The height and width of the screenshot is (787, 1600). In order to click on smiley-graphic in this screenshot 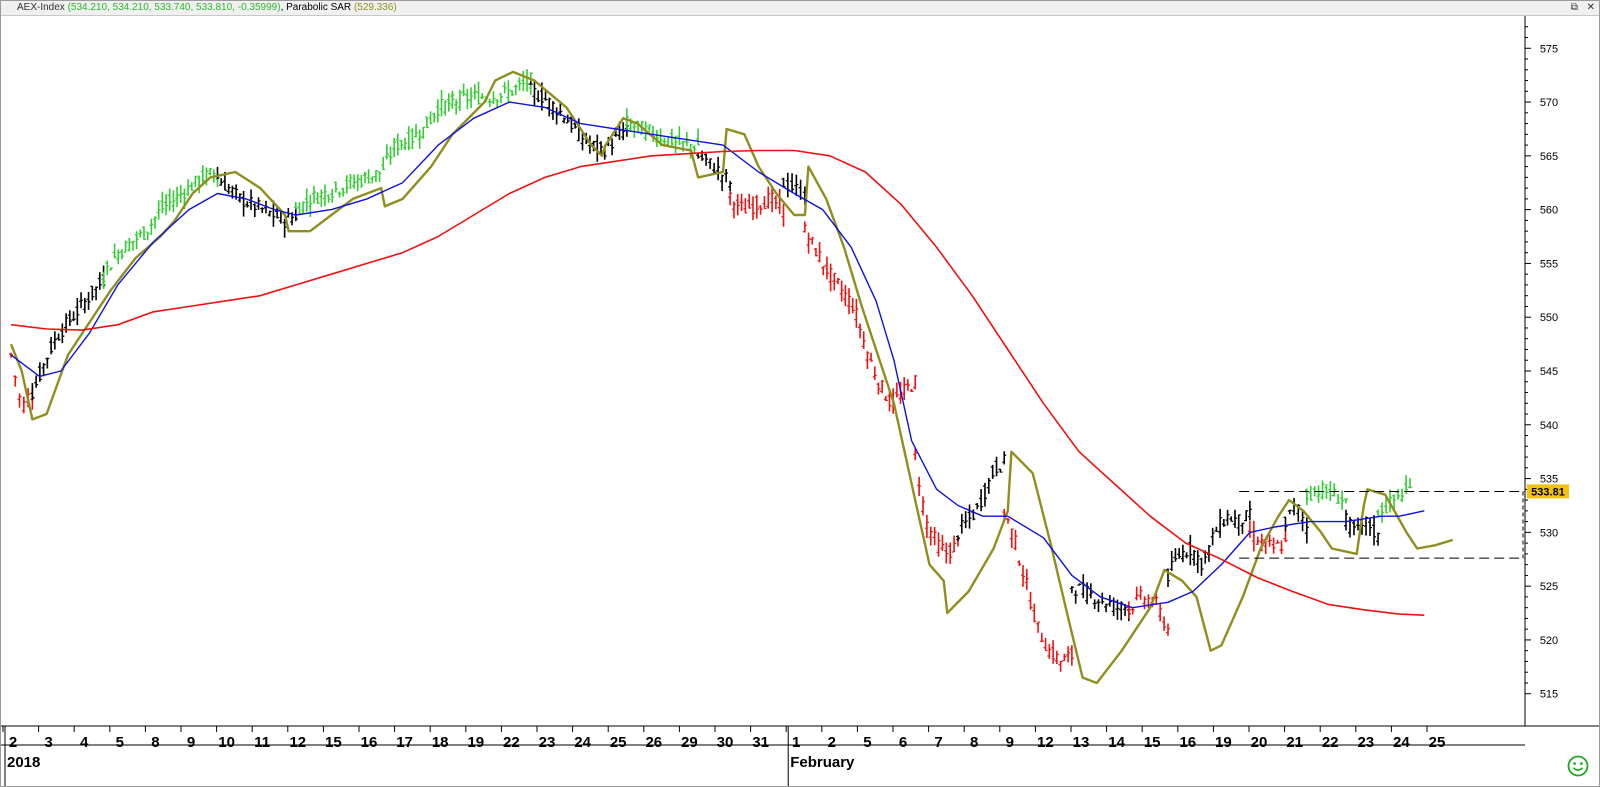, I will do `click(1578, 766)`.